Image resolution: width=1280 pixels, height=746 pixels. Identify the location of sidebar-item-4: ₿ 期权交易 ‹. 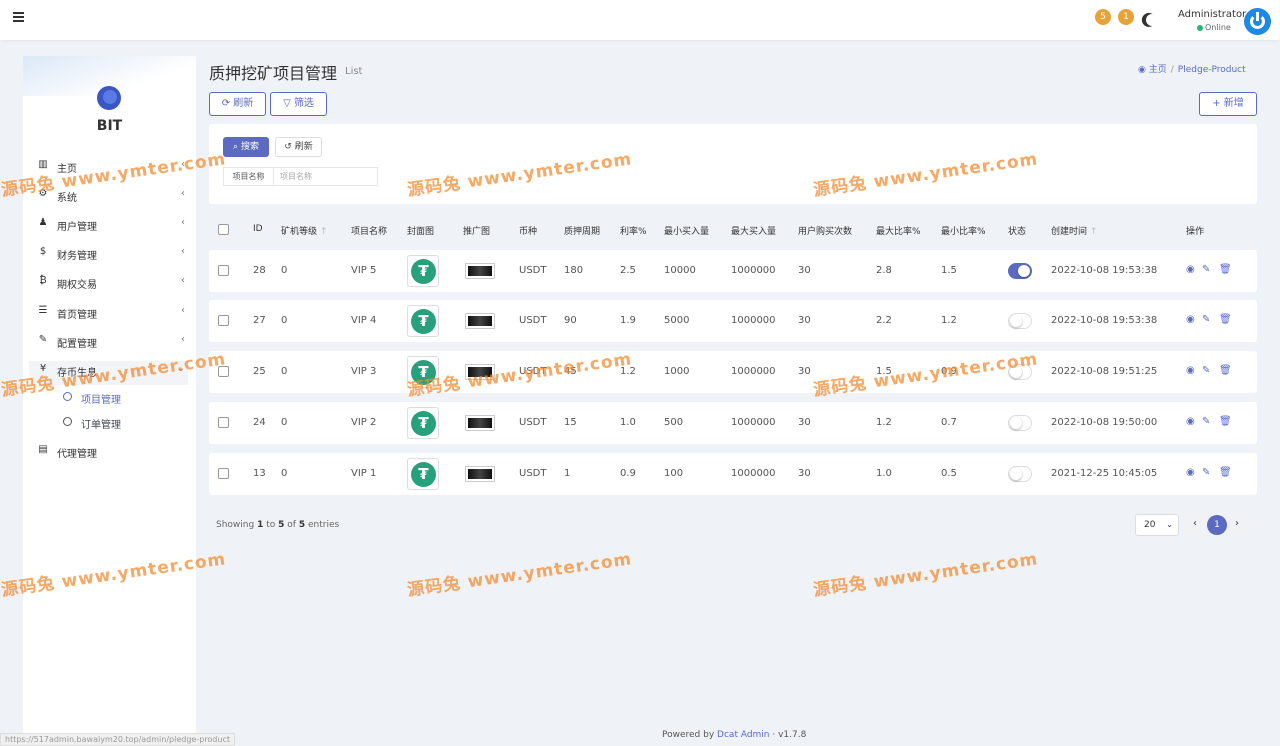
(111, 283).